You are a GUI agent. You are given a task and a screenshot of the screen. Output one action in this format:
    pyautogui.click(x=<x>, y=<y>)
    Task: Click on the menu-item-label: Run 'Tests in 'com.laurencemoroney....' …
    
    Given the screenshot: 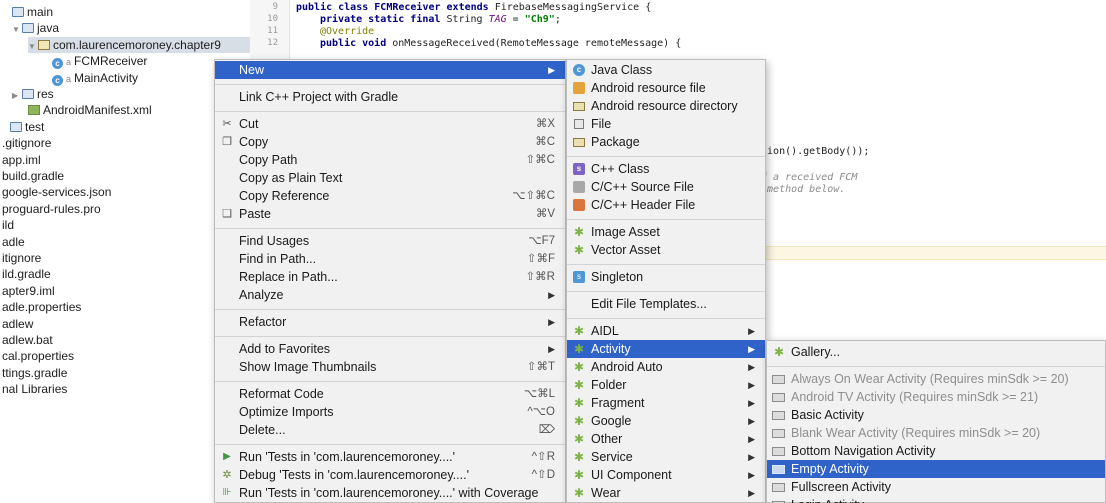 What is the action you would take?
    pyautogui.click(x=389, y=493)
    